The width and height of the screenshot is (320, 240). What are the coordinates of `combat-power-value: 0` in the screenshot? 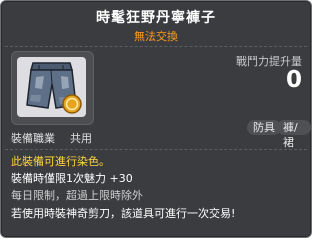 It's located at (293, 80).